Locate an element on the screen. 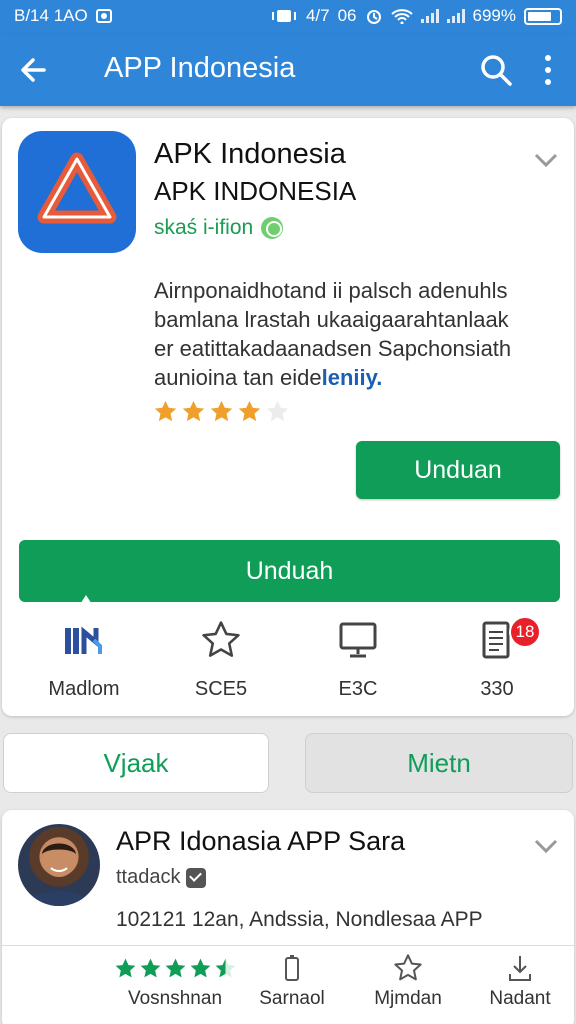 The height and width of the screenshot is (1024, 576). network-label: 4/7 is located at coordinates (317, 15).